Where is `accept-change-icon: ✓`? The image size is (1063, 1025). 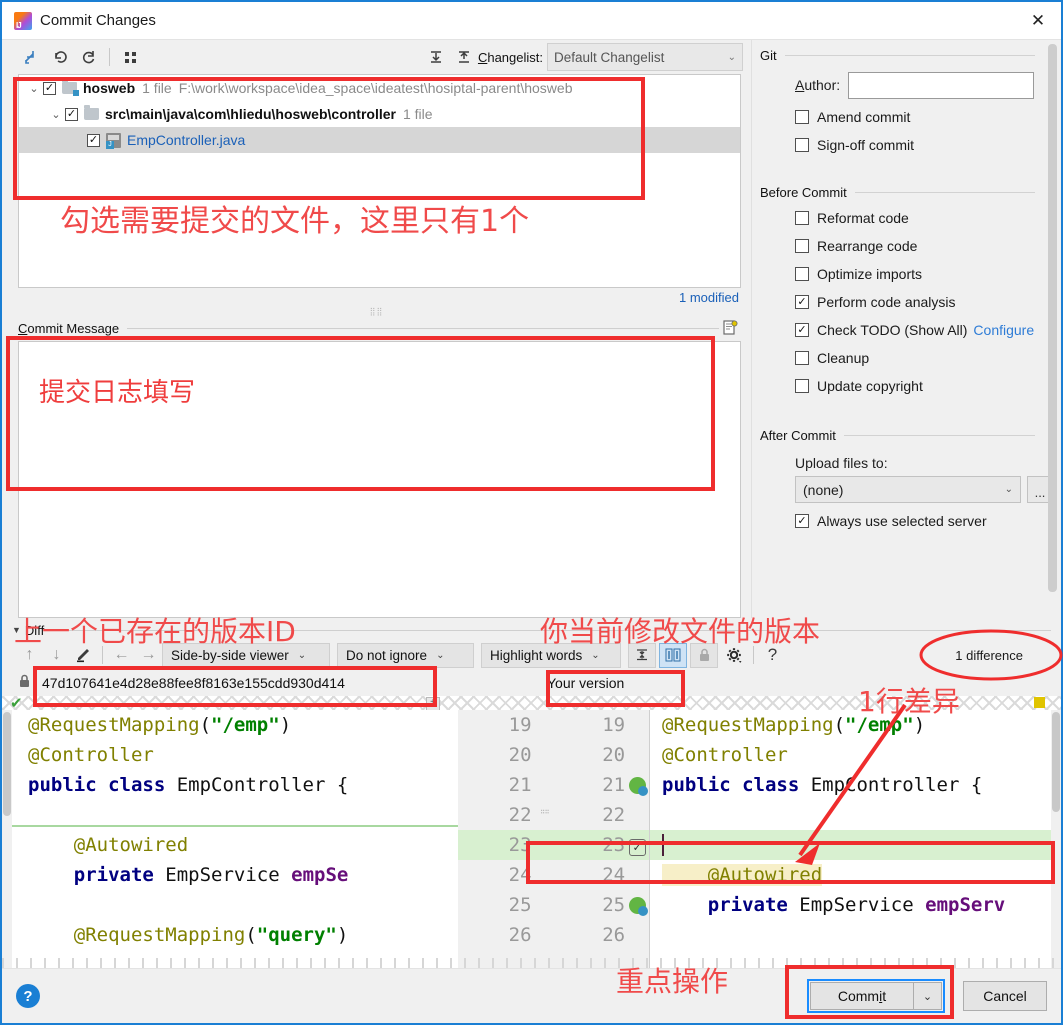 accept-change-icon: ✓ is located at coordinates (637, 847).